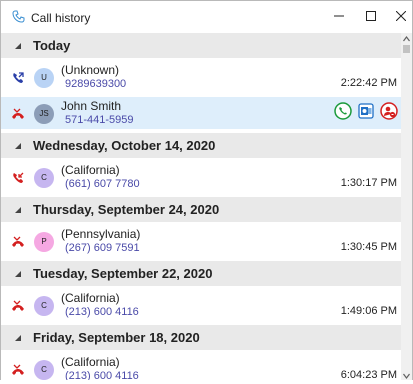 This screenshot has width=413, height=384. I want to click on call-row: C (California) (661) 607 7780 1:30:17 PM, so click(201, 177).